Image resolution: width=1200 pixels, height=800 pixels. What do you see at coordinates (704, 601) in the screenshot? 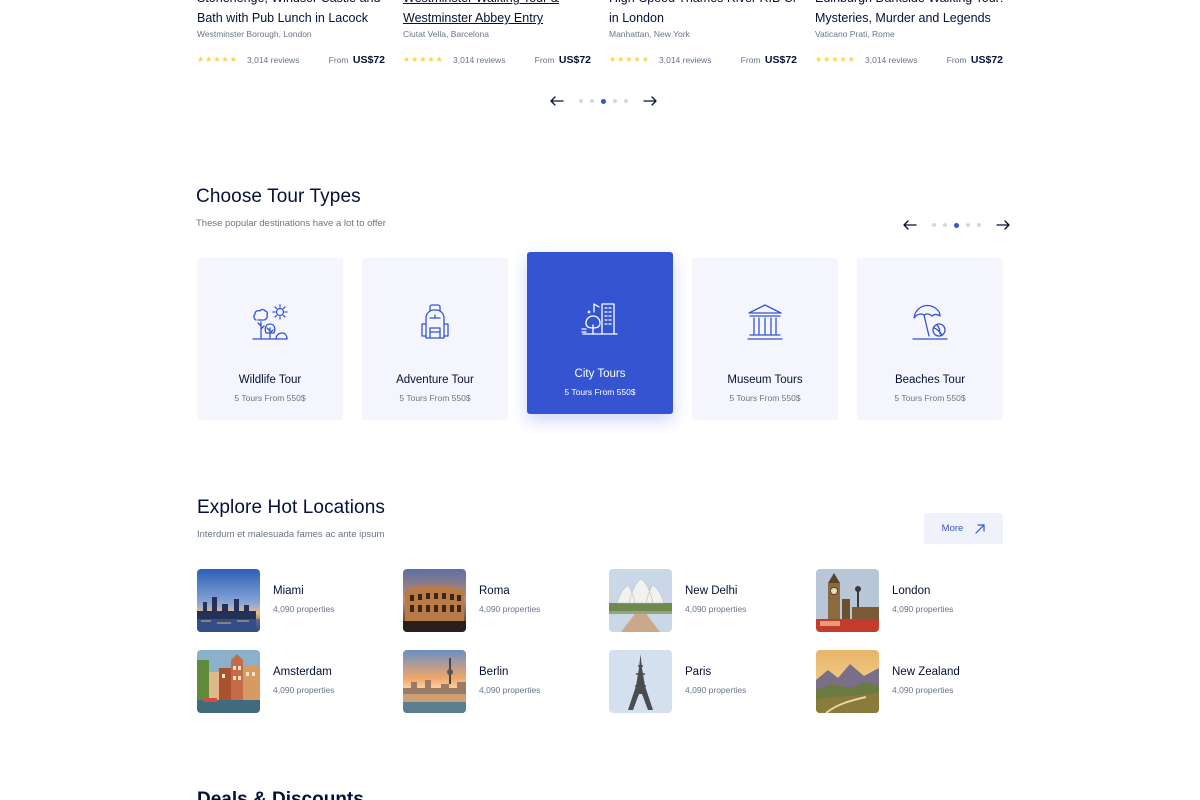
I see `location-new-delhi: New Delhi 4,090 properties` at bounding box center [704, 601].